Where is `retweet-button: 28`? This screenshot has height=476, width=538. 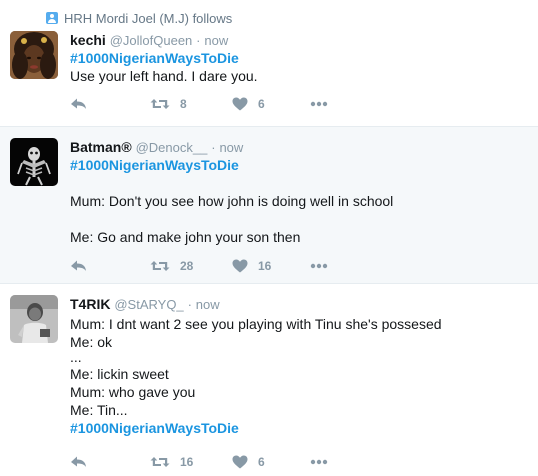 retweet-button: 28 is located at coordinates (171, 266).